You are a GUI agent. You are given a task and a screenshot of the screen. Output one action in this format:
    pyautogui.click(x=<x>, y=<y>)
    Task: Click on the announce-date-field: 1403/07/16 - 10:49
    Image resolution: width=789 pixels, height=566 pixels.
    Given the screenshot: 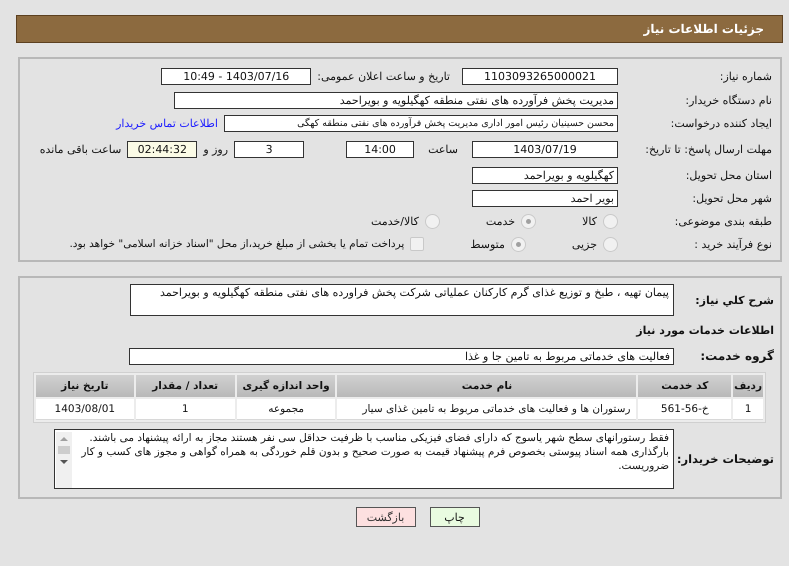 What is the action you would take?
    pyautogui.click(x=236, y=76)
    